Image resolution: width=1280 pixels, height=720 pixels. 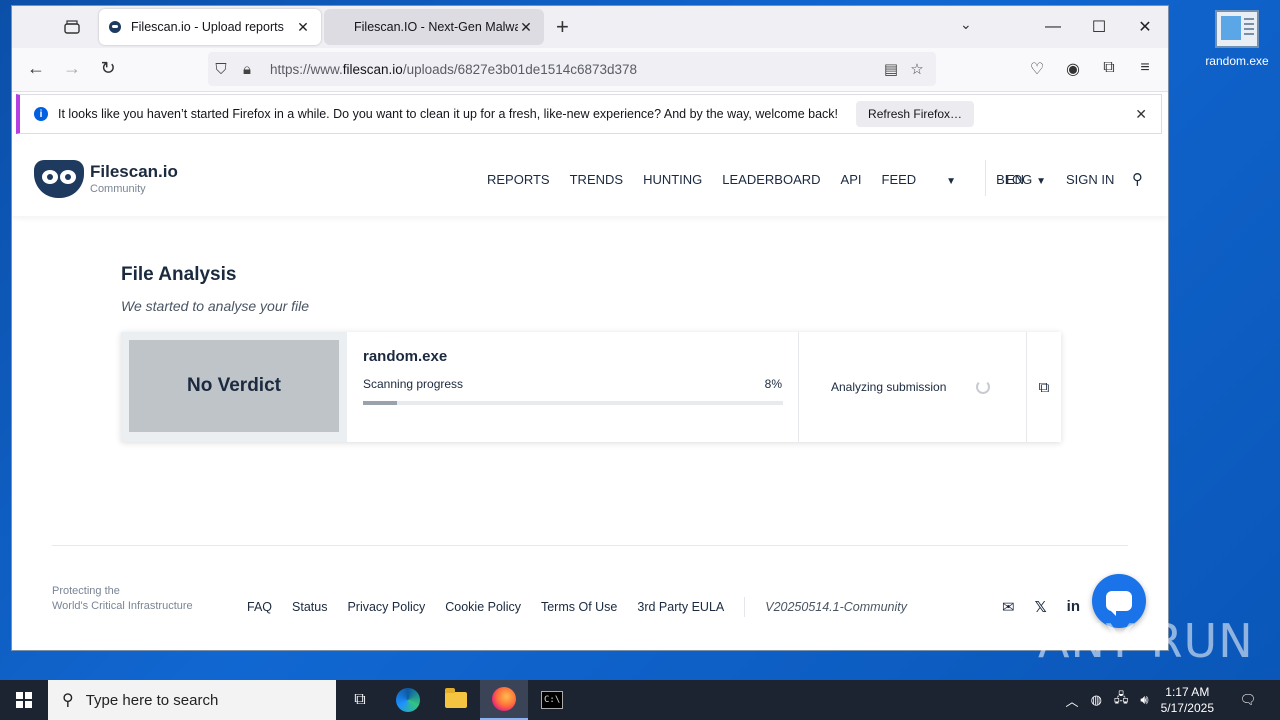 What do you see at coordinates (1145, 27) in the screenshot?
I see `close-window-icon: ✕` at bounding box center [1145, 27].